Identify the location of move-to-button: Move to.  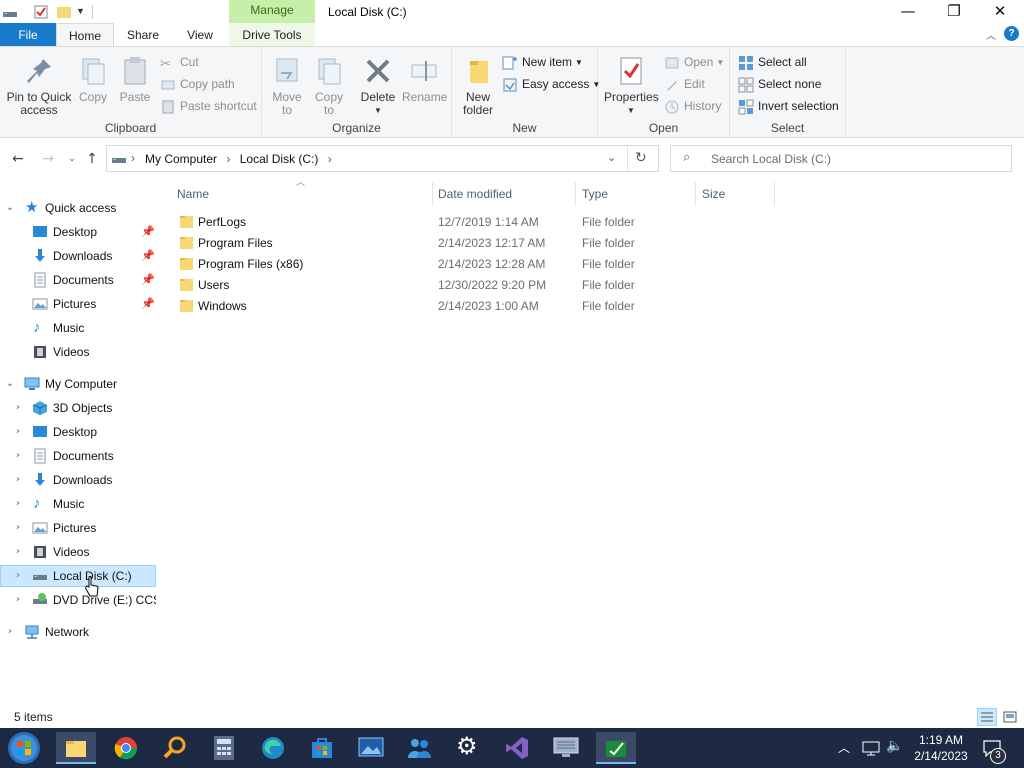
(287, 86).